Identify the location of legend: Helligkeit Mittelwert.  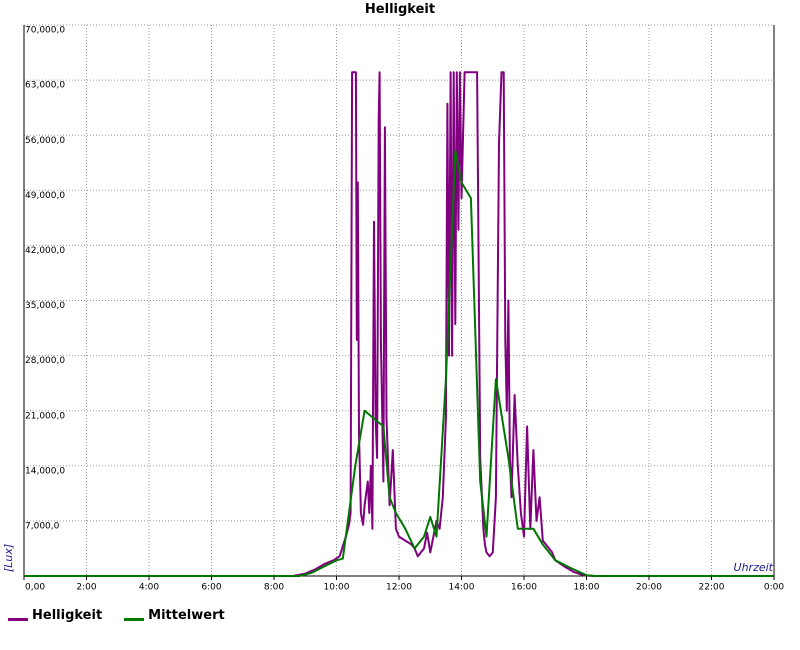
(116, 615).